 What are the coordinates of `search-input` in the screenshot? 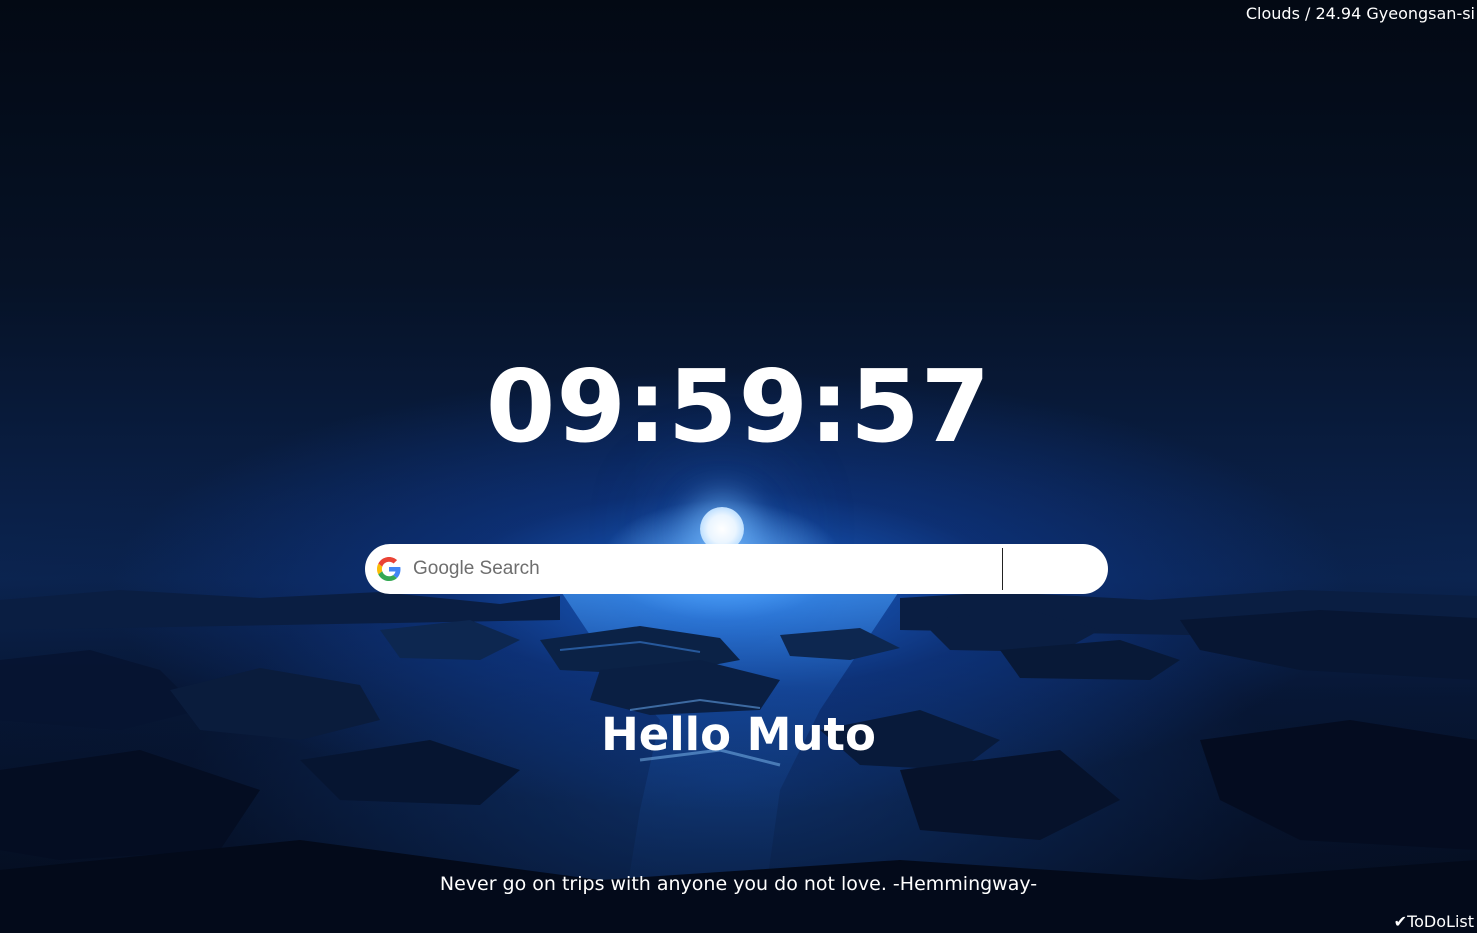 It's located at (705, 569).